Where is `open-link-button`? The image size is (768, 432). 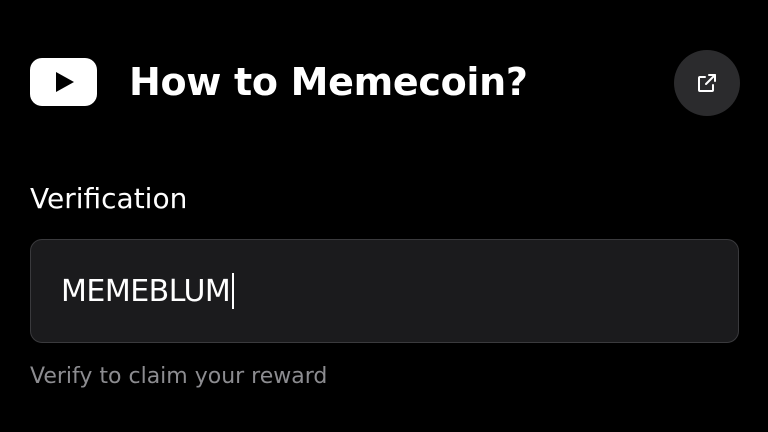 open-link-button is located at coordinates (707, 83).